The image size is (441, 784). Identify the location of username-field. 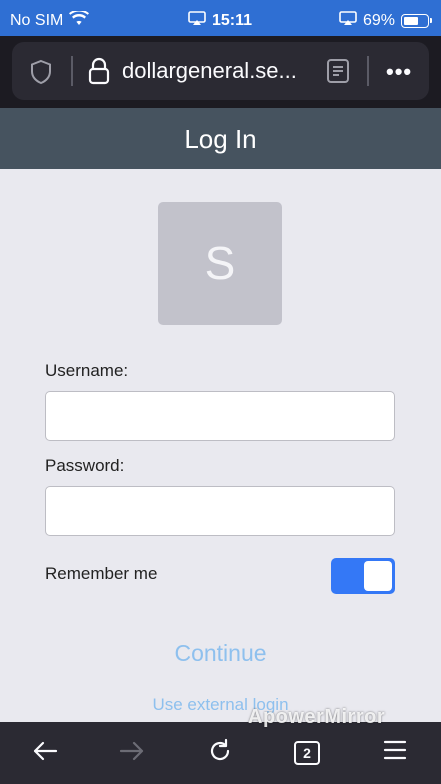
(220, 416).